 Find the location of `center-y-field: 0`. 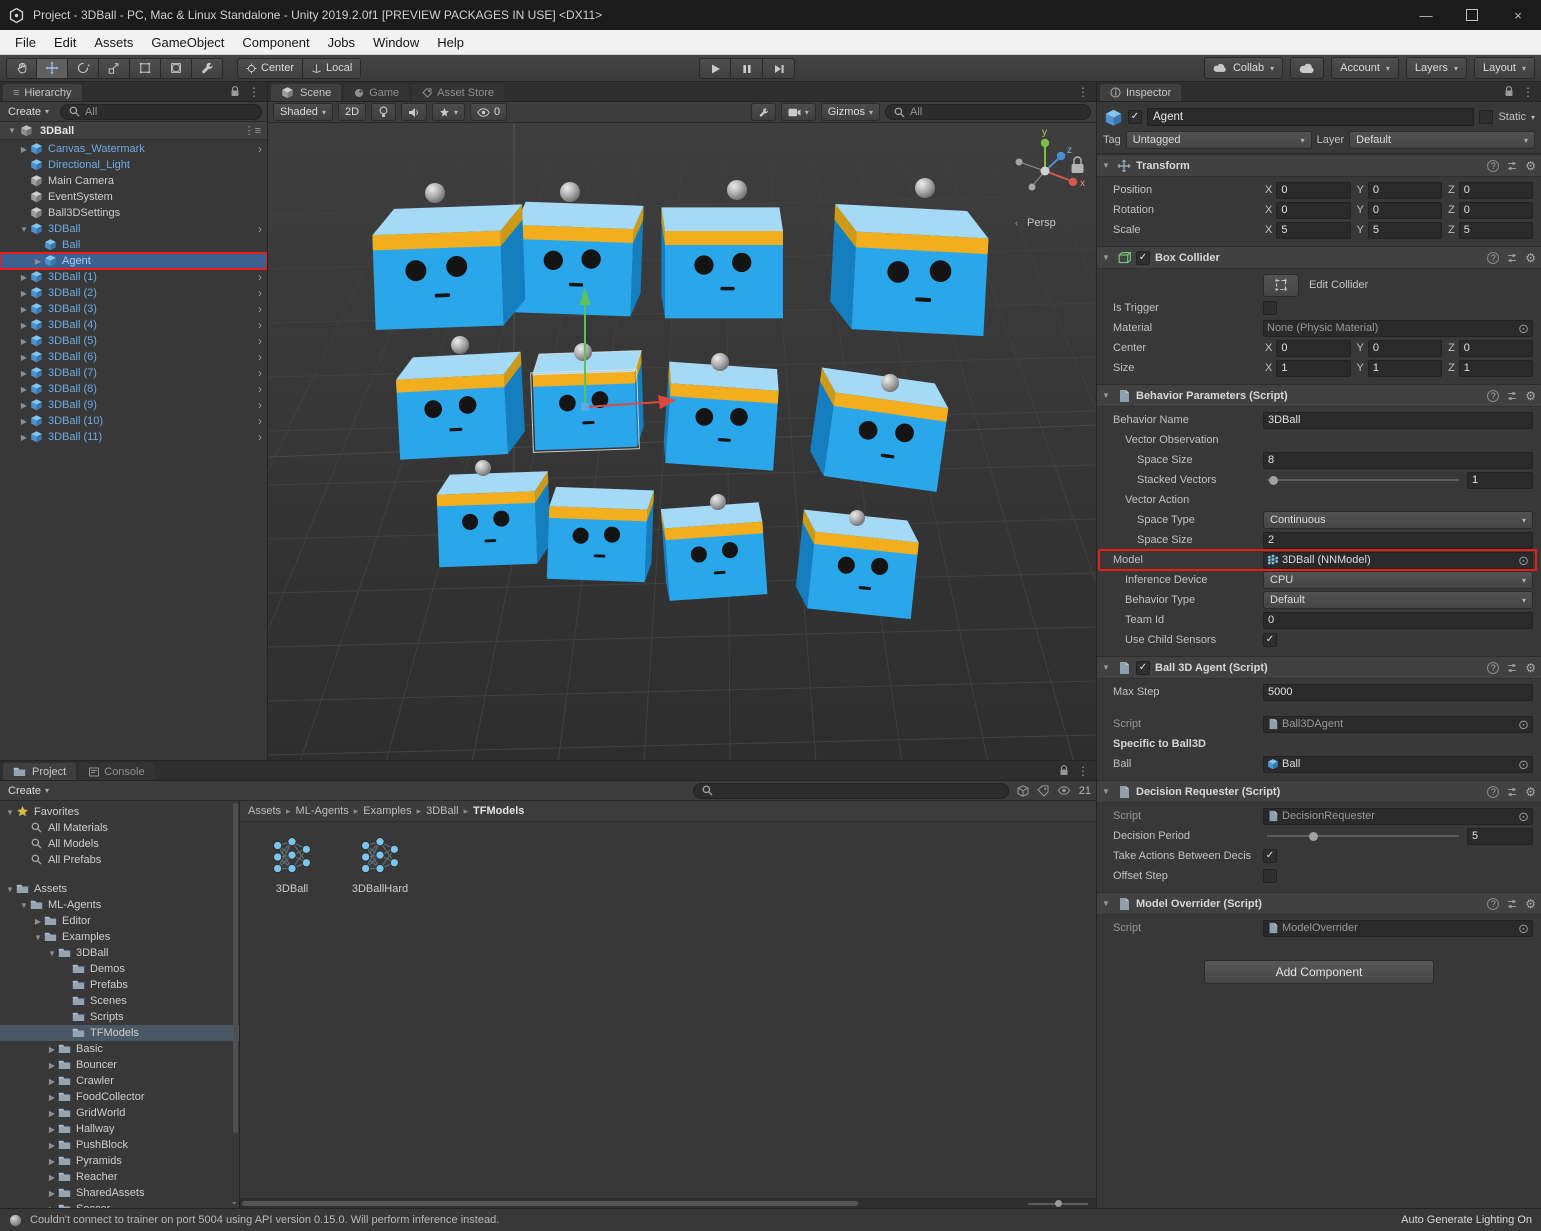

center-y-field: 0 is located at coordinates (1405, 348).